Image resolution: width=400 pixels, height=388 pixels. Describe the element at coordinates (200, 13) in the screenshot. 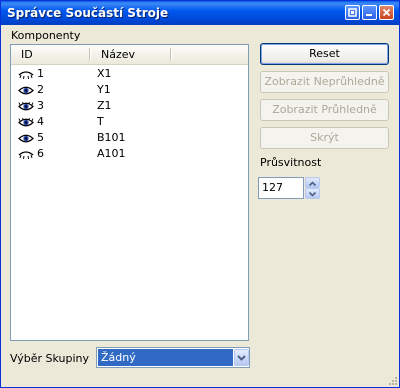

I see `title-bar: Správce Součástí Stroje` at that location.